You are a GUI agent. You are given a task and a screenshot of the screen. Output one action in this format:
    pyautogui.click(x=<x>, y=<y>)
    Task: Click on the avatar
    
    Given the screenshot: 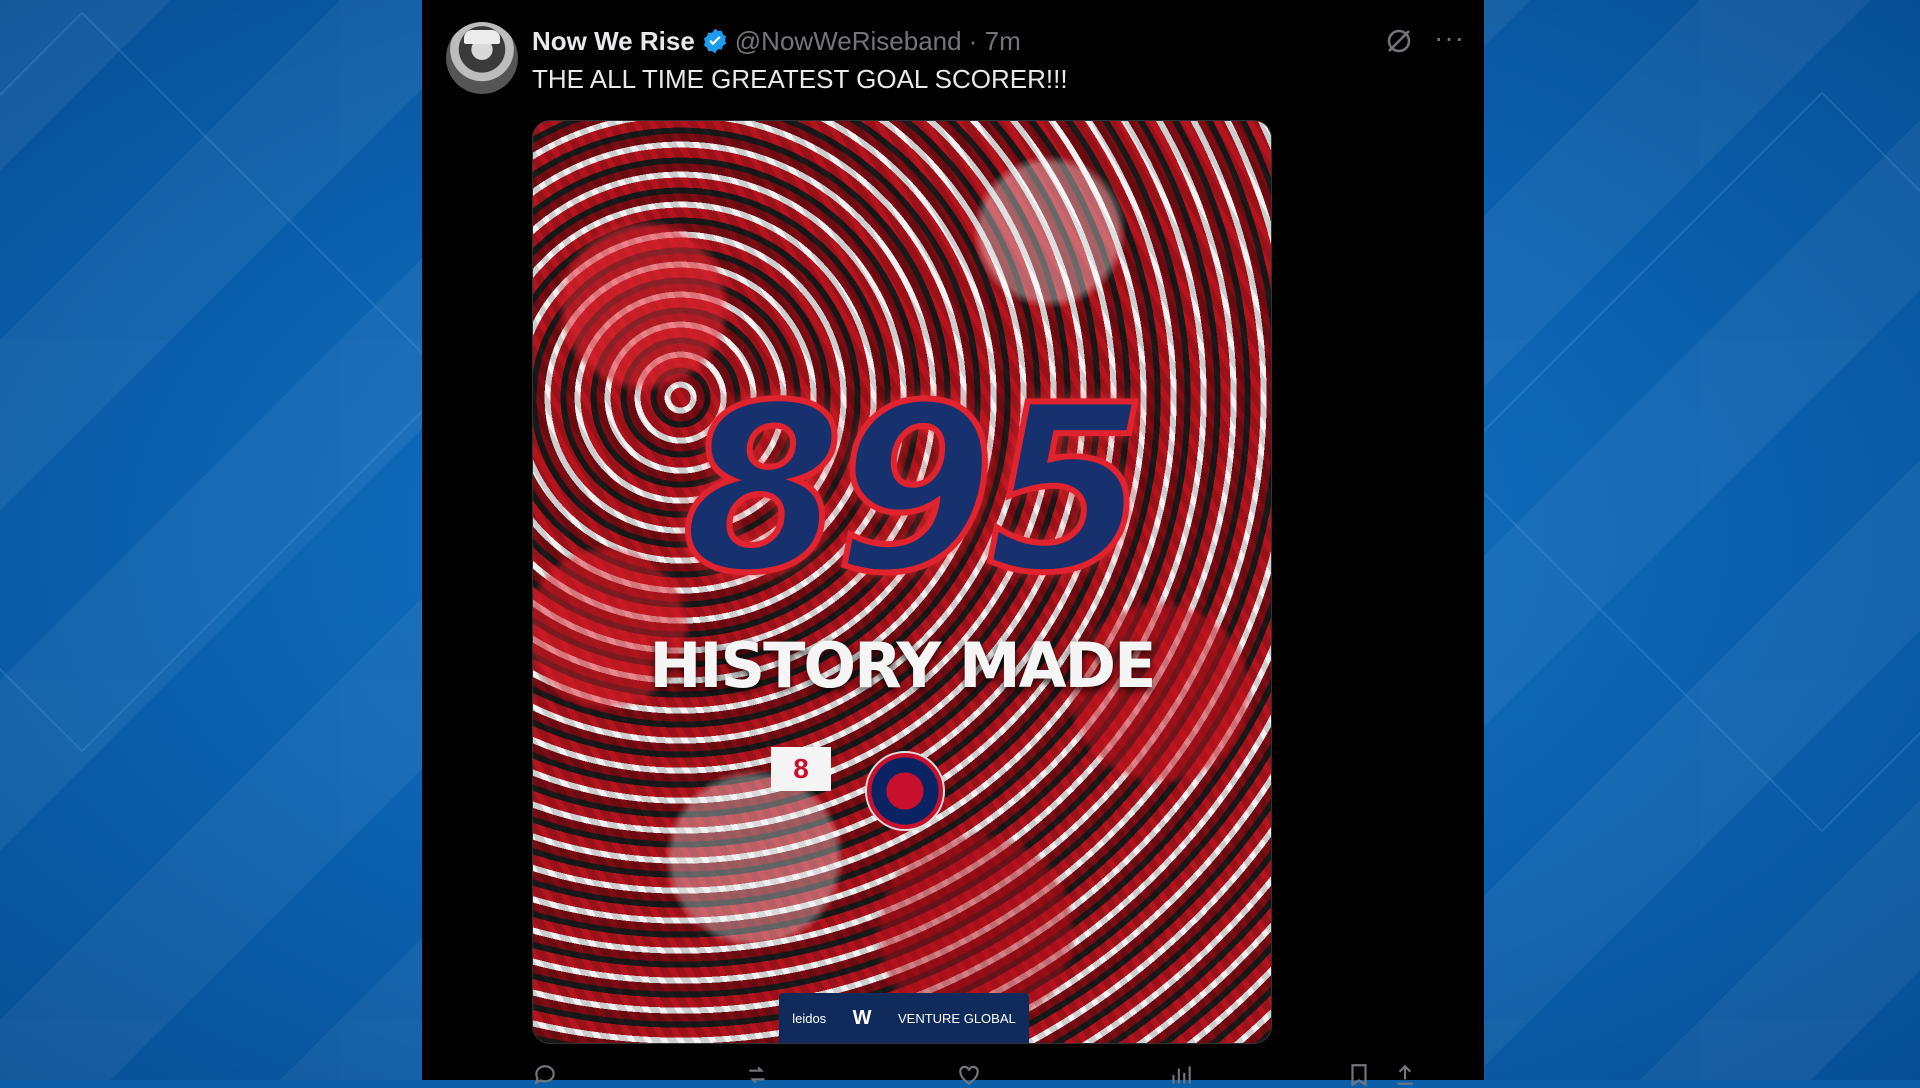 What is the action you would take?
    pyautogui.click(x=482, y=58)
    